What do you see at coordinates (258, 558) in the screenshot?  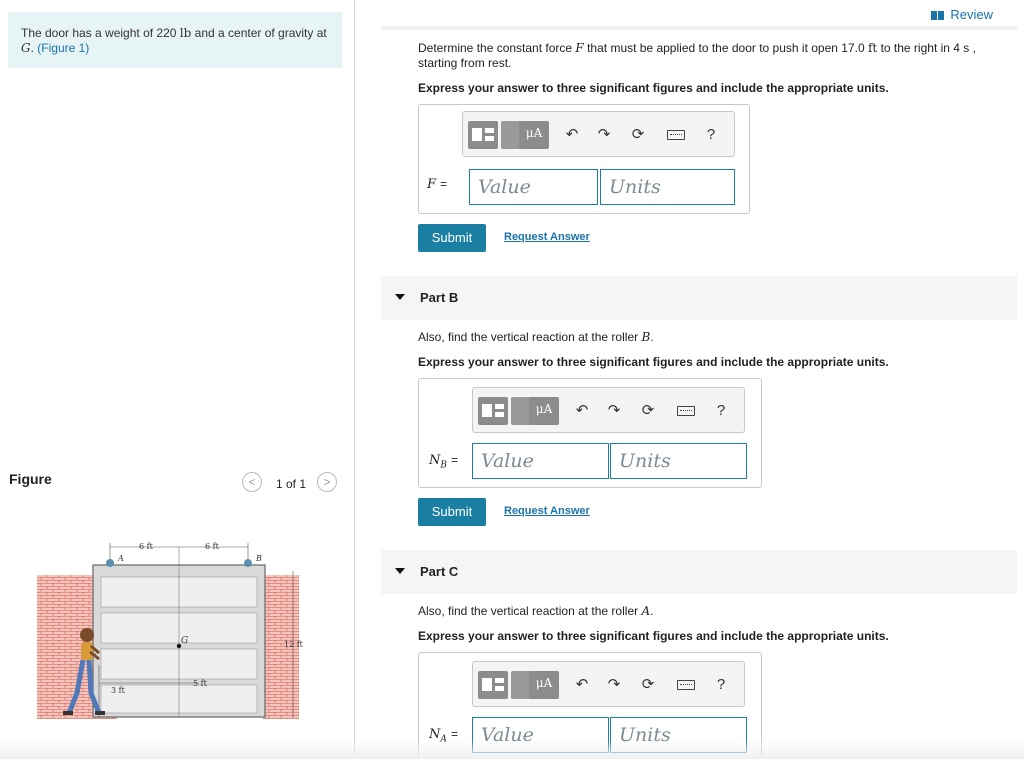 I see `point-label: B` at bounding box center [258, 558].